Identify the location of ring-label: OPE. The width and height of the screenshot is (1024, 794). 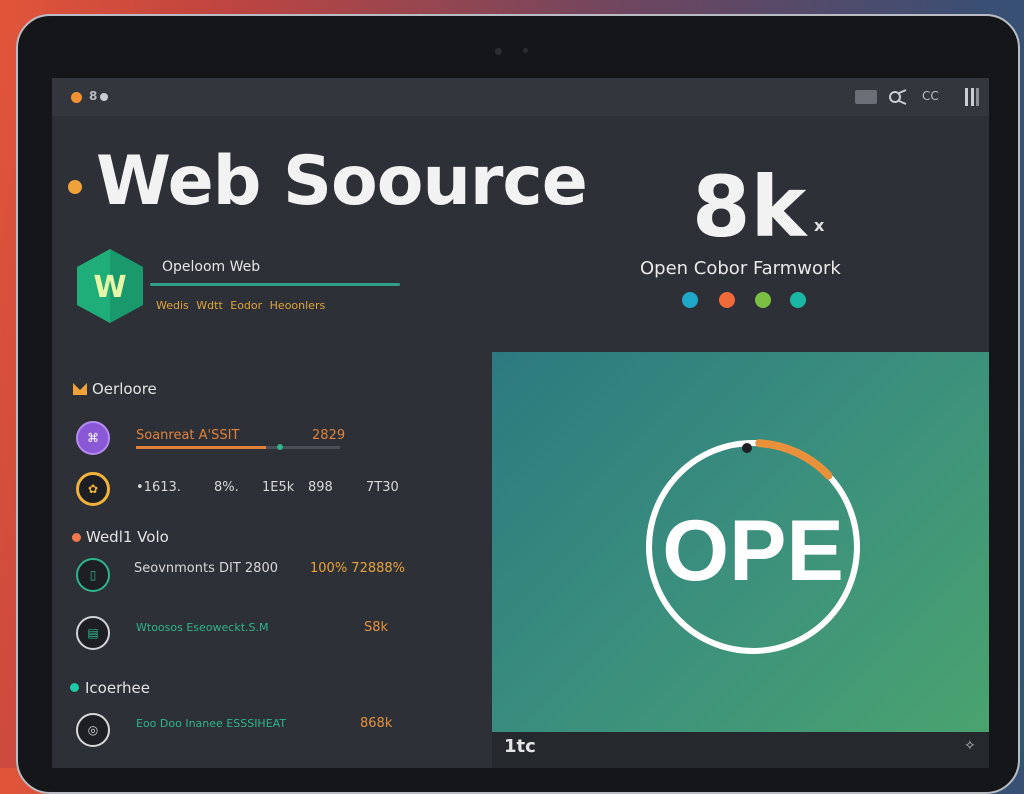
(753, 551).